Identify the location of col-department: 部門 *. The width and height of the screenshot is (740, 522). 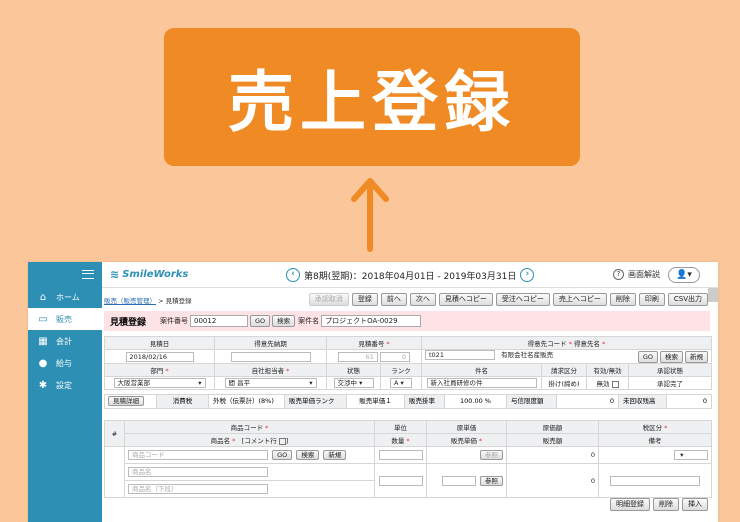
(159, 370).